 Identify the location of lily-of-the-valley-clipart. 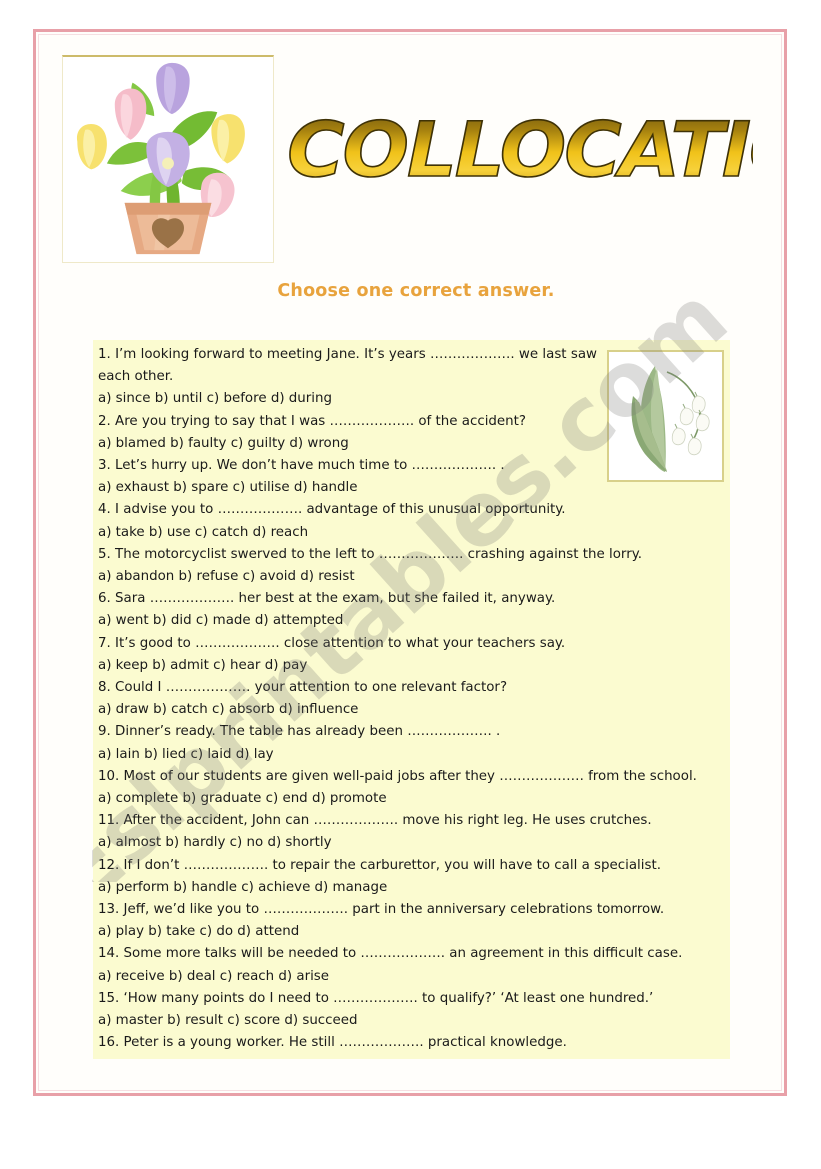
(665, 416).